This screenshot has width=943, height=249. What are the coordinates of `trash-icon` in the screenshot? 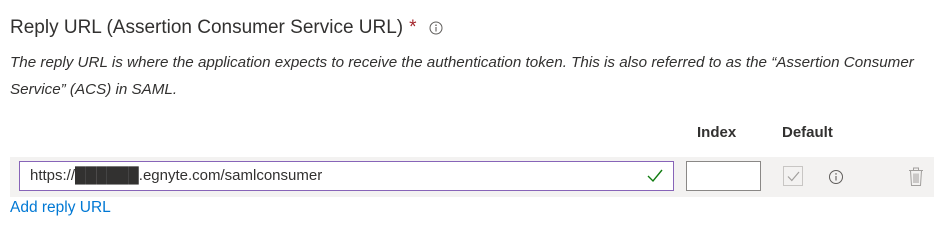 It's located at (916, 177).